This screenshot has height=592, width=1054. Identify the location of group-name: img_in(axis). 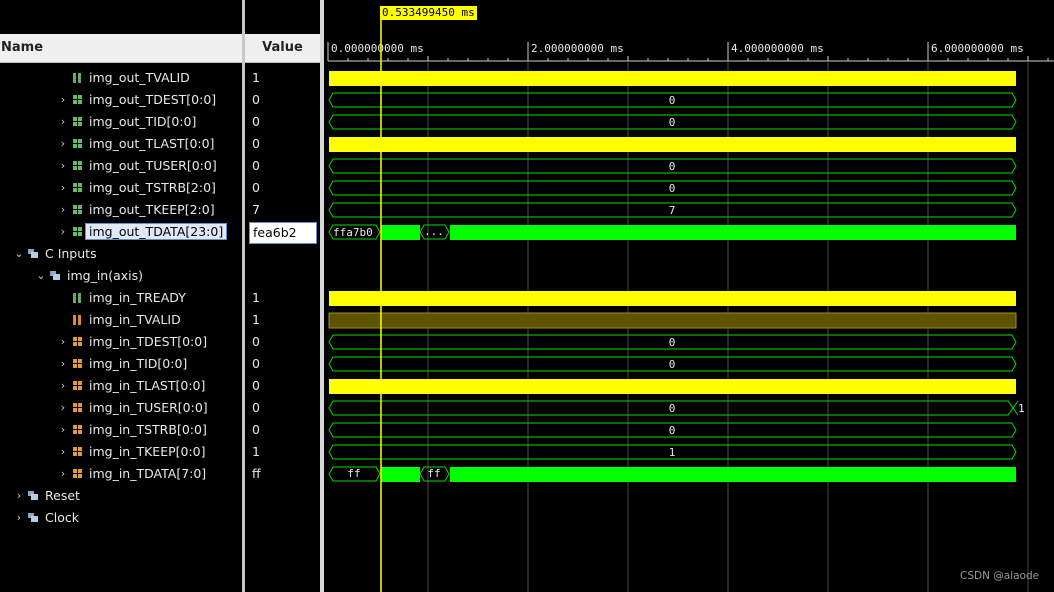
(105, 275).